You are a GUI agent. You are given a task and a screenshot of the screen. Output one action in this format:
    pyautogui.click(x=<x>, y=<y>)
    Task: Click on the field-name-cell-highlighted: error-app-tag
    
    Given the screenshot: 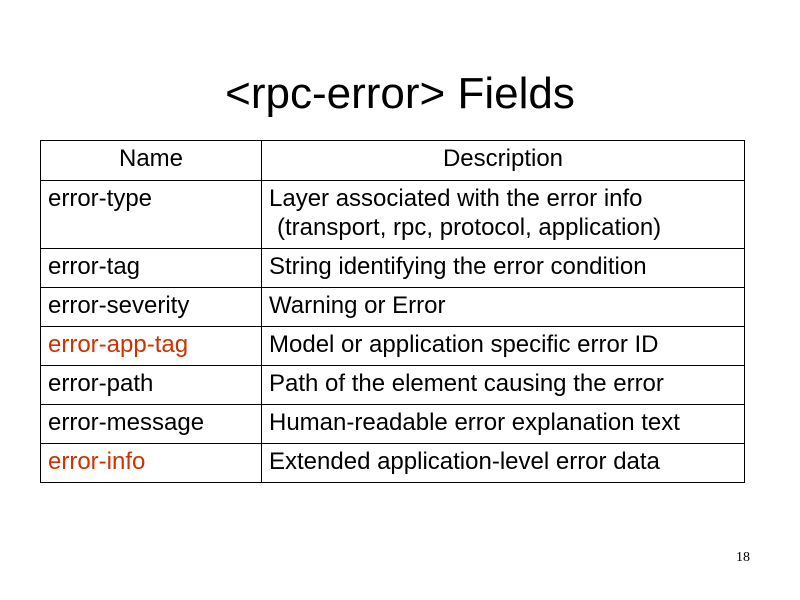 What is the action you would take?
    pyautogui.click(x=151, y=346)
    